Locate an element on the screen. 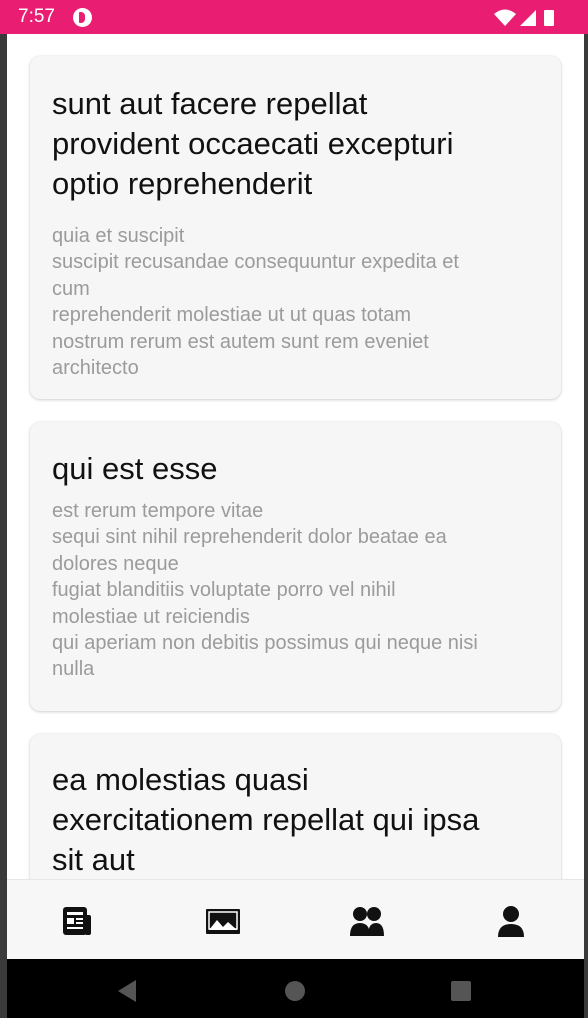  status-icons is located at coordinates (524, 17).